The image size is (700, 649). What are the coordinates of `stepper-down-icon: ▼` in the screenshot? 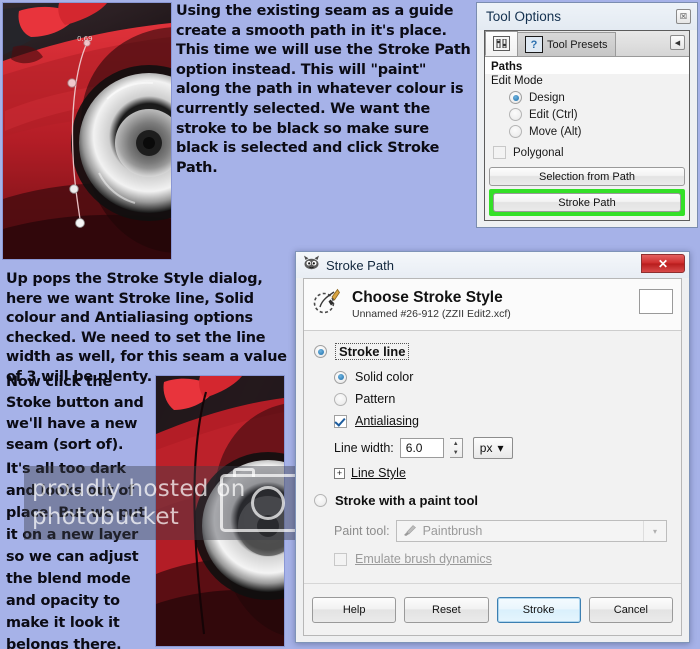 It's located at (456, 452).